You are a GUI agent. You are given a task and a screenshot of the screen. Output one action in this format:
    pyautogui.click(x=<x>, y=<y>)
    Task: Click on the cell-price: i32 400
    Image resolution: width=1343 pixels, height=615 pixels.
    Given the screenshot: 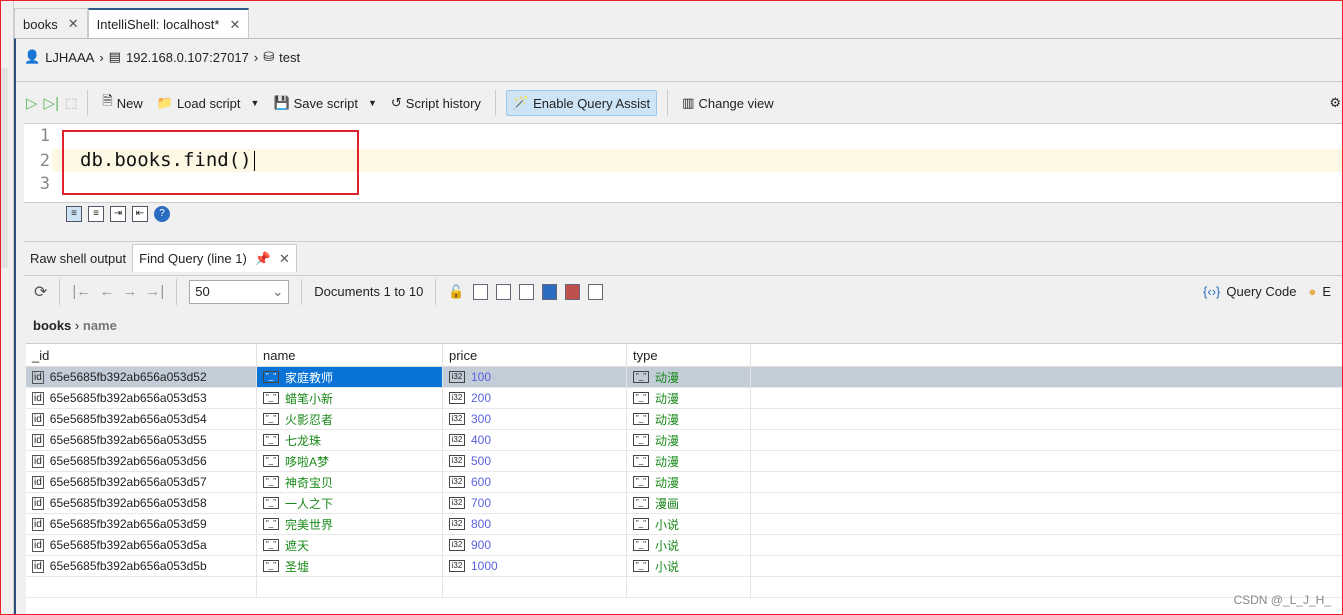 What is the action you would take?
    pyautogui.click(x=535, y=440)
    